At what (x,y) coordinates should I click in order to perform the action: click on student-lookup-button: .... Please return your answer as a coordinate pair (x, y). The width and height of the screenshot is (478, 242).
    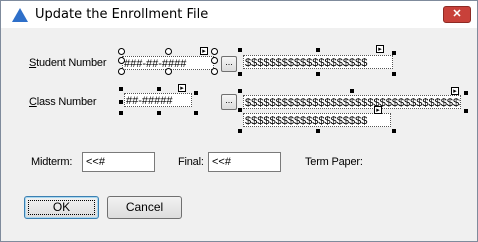
    Looking at the image, I should click on (229, 64).